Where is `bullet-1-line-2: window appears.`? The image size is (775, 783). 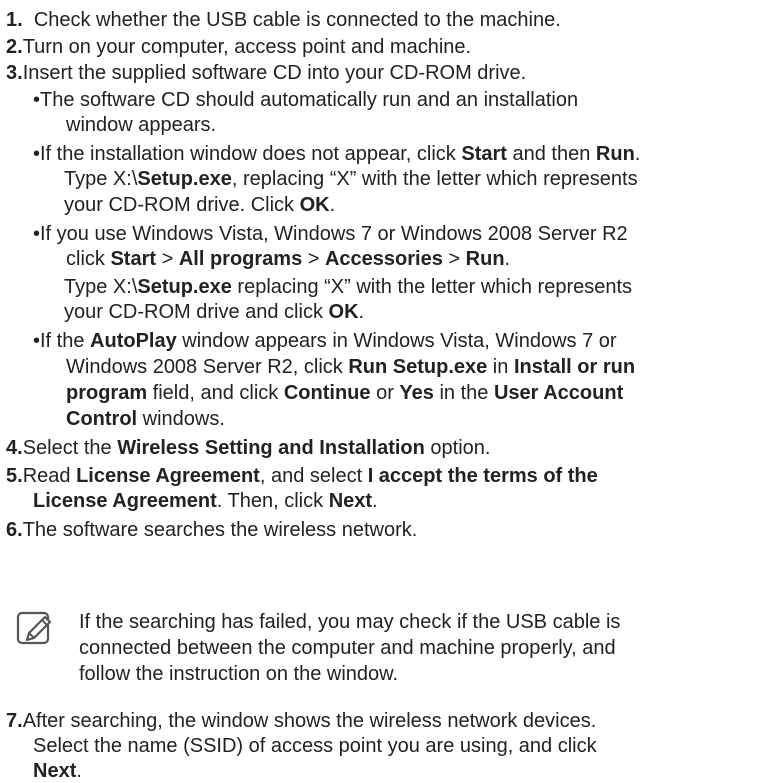
bullet-1-line-2: window appears. is located at coordinates (141, 125).